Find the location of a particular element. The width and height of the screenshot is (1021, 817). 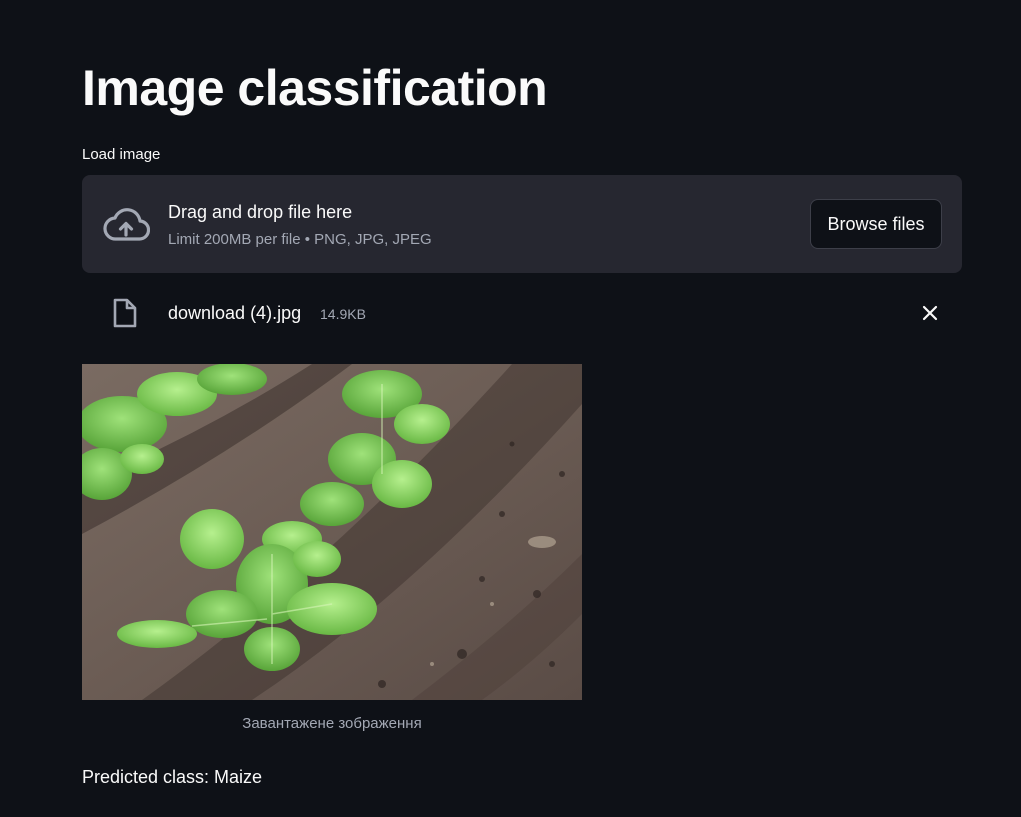

uploaded-file-size: 14.9KB is located at coordinates (343, 314).